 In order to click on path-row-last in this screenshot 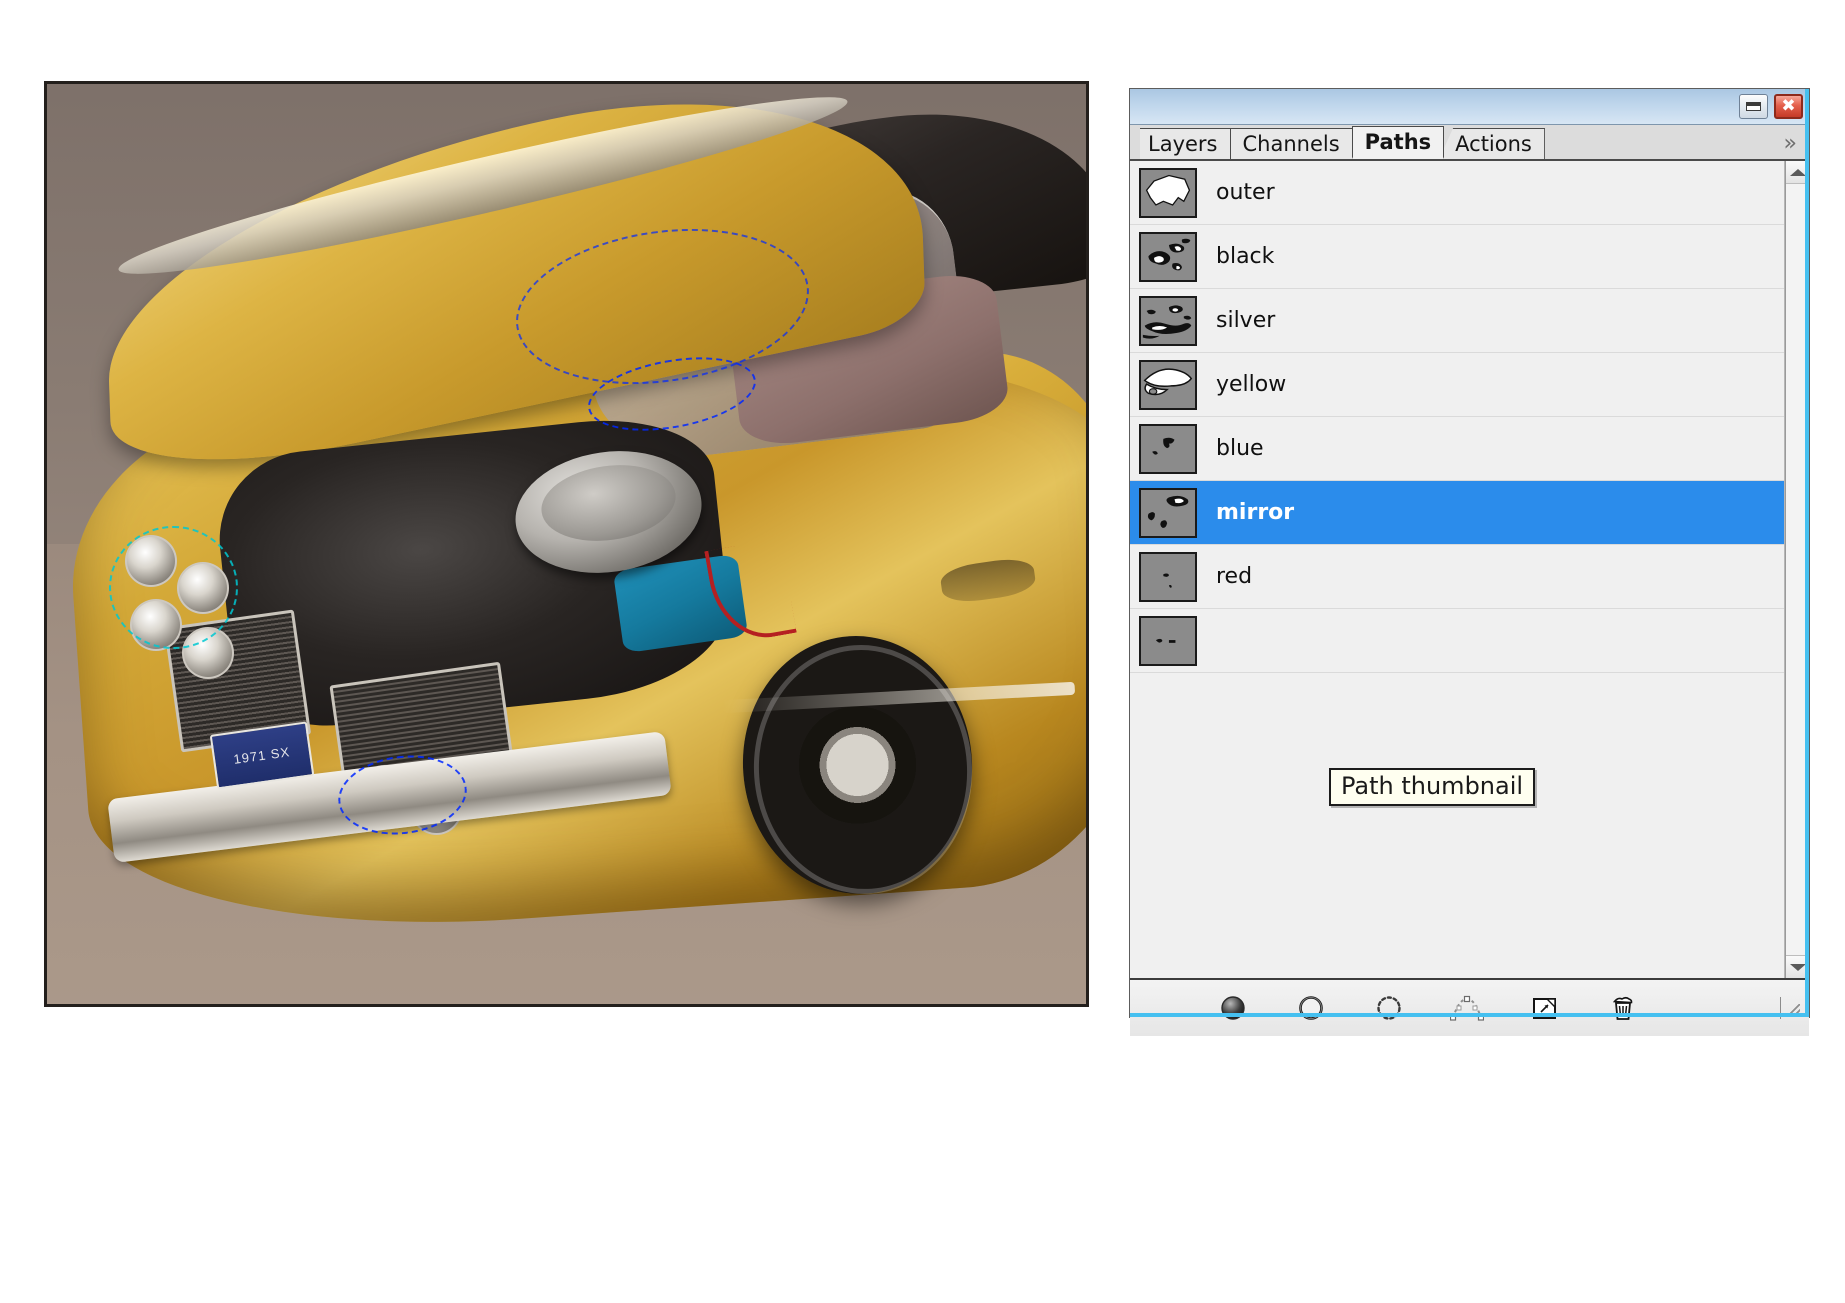, I will do `click(1457, 641)`.